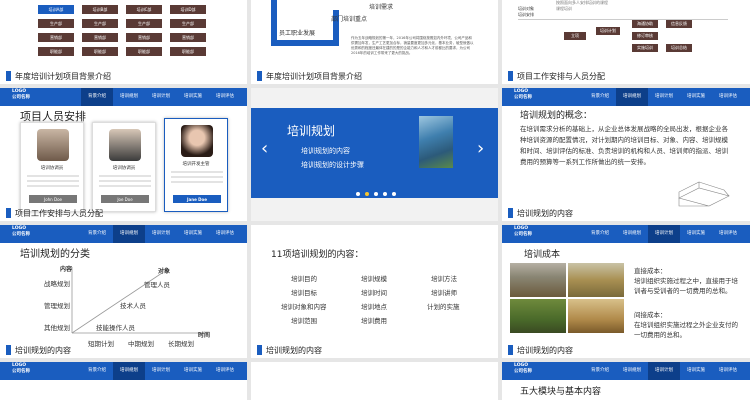 The image size is (750, 400). Describe the element at coordinates (575, 36) in the screenshot. I see `flow-box: 立项` at that location.